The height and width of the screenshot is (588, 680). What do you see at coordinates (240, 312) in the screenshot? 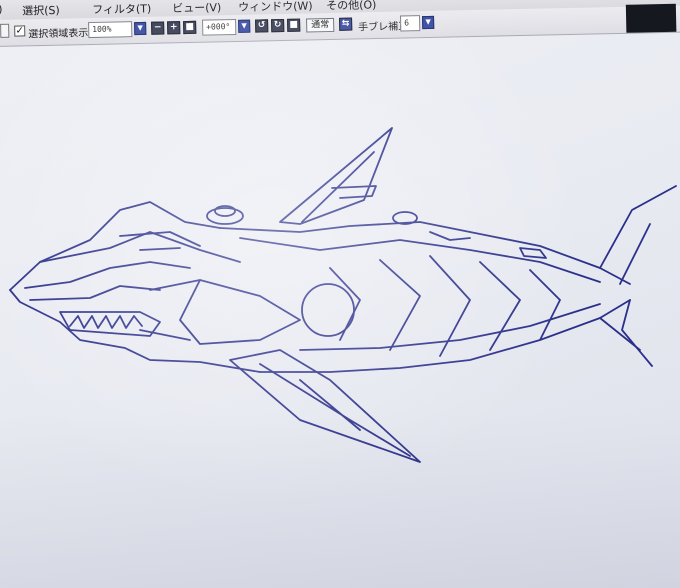
I see `gill-panel` at bounding box center [240, 312].